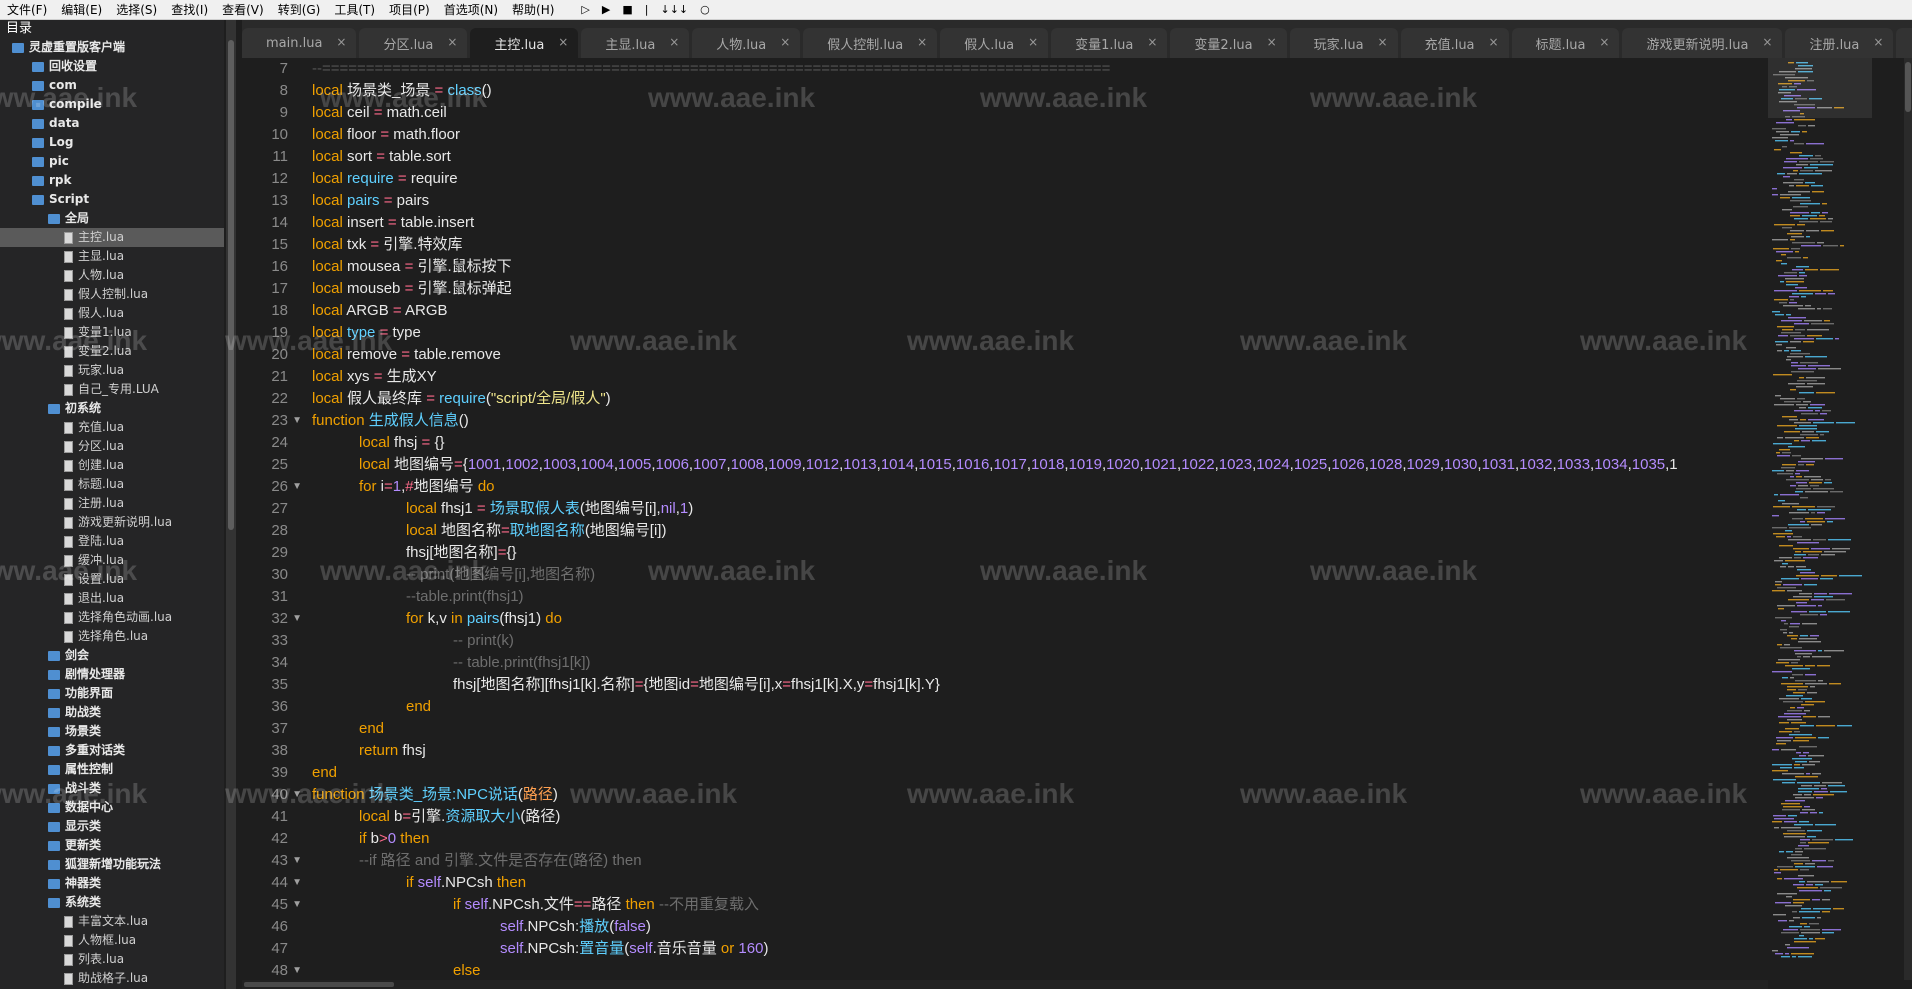 This screenshot has width=1912, height=989. What do you see at coordinates (112, 180) in the screenshot?
I see `tree-folder: rpk` at bounding box center [112, 180].